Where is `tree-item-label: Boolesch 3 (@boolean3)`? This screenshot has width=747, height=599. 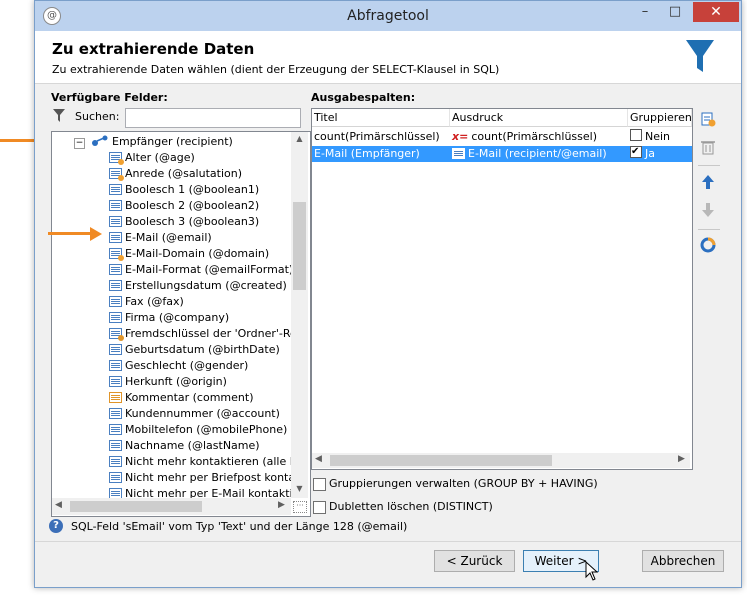 tree-item-label: Boolesch 3 (@boolean3) is located at coordinates (192, 221).